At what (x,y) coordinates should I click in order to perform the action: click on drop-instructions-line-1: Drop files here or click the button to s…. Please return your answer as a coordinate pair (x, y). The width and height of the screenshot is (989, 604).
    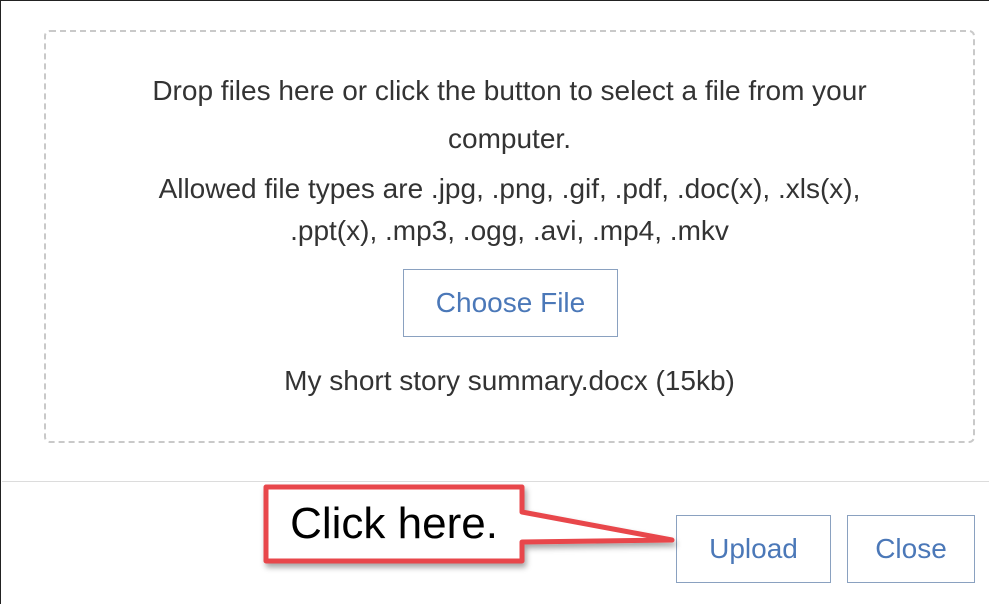
    Looking at the image, I should click on (509, 90).